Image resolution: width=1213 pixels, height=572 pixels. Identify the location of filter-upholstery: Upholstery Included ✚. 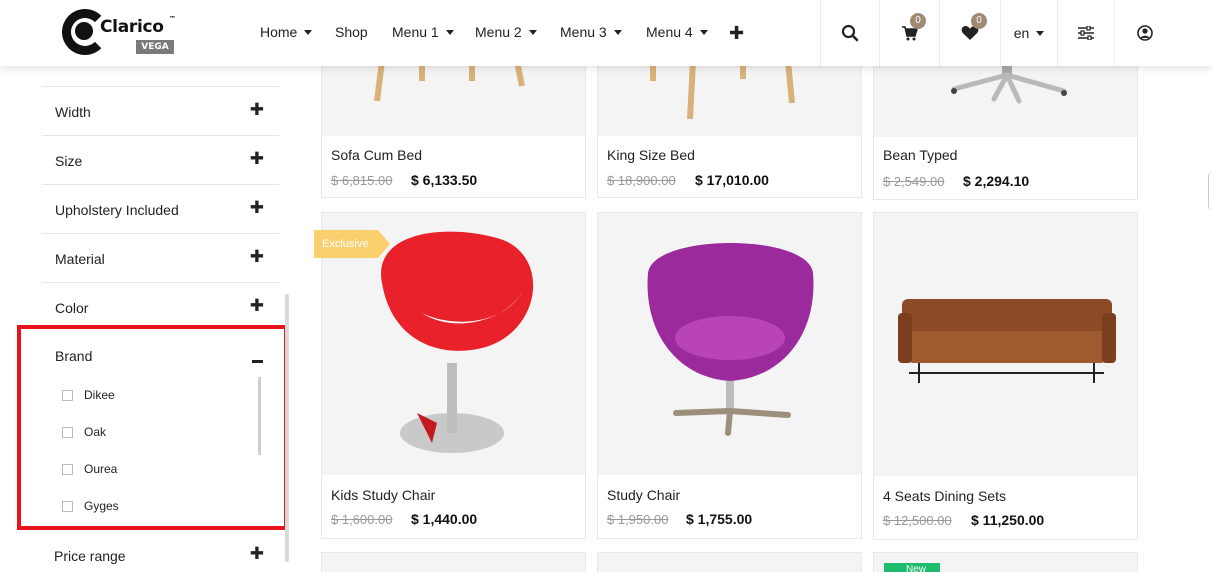
(160, 208).